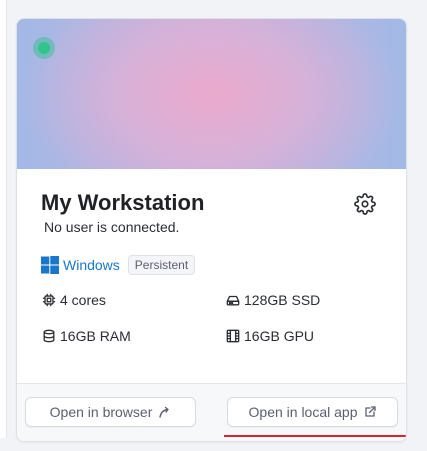  I want to click on os-name-label: Windows, so click(91, 265).